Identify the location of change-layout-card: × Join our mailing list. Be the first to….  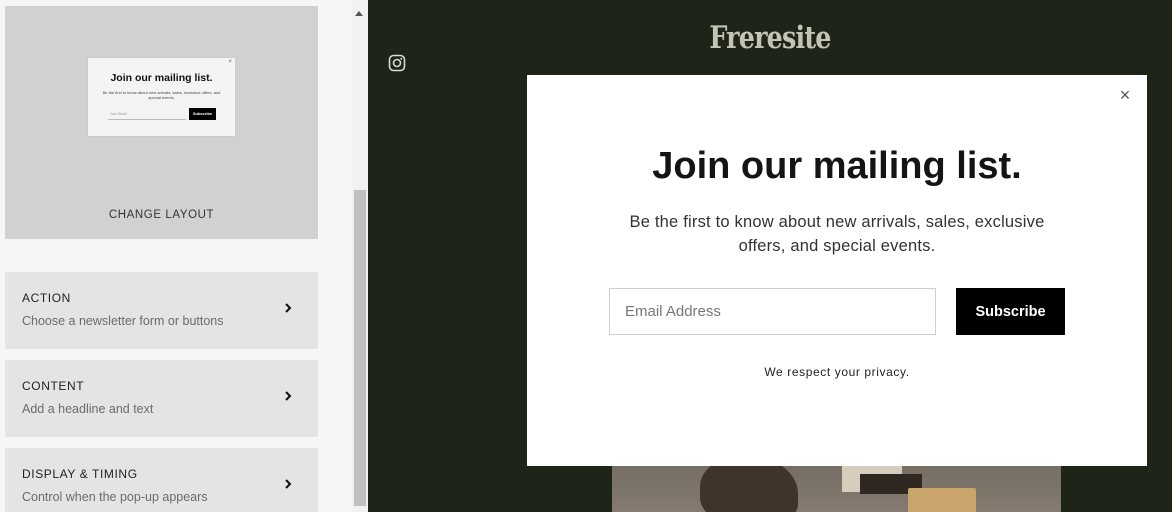
(161, 122).